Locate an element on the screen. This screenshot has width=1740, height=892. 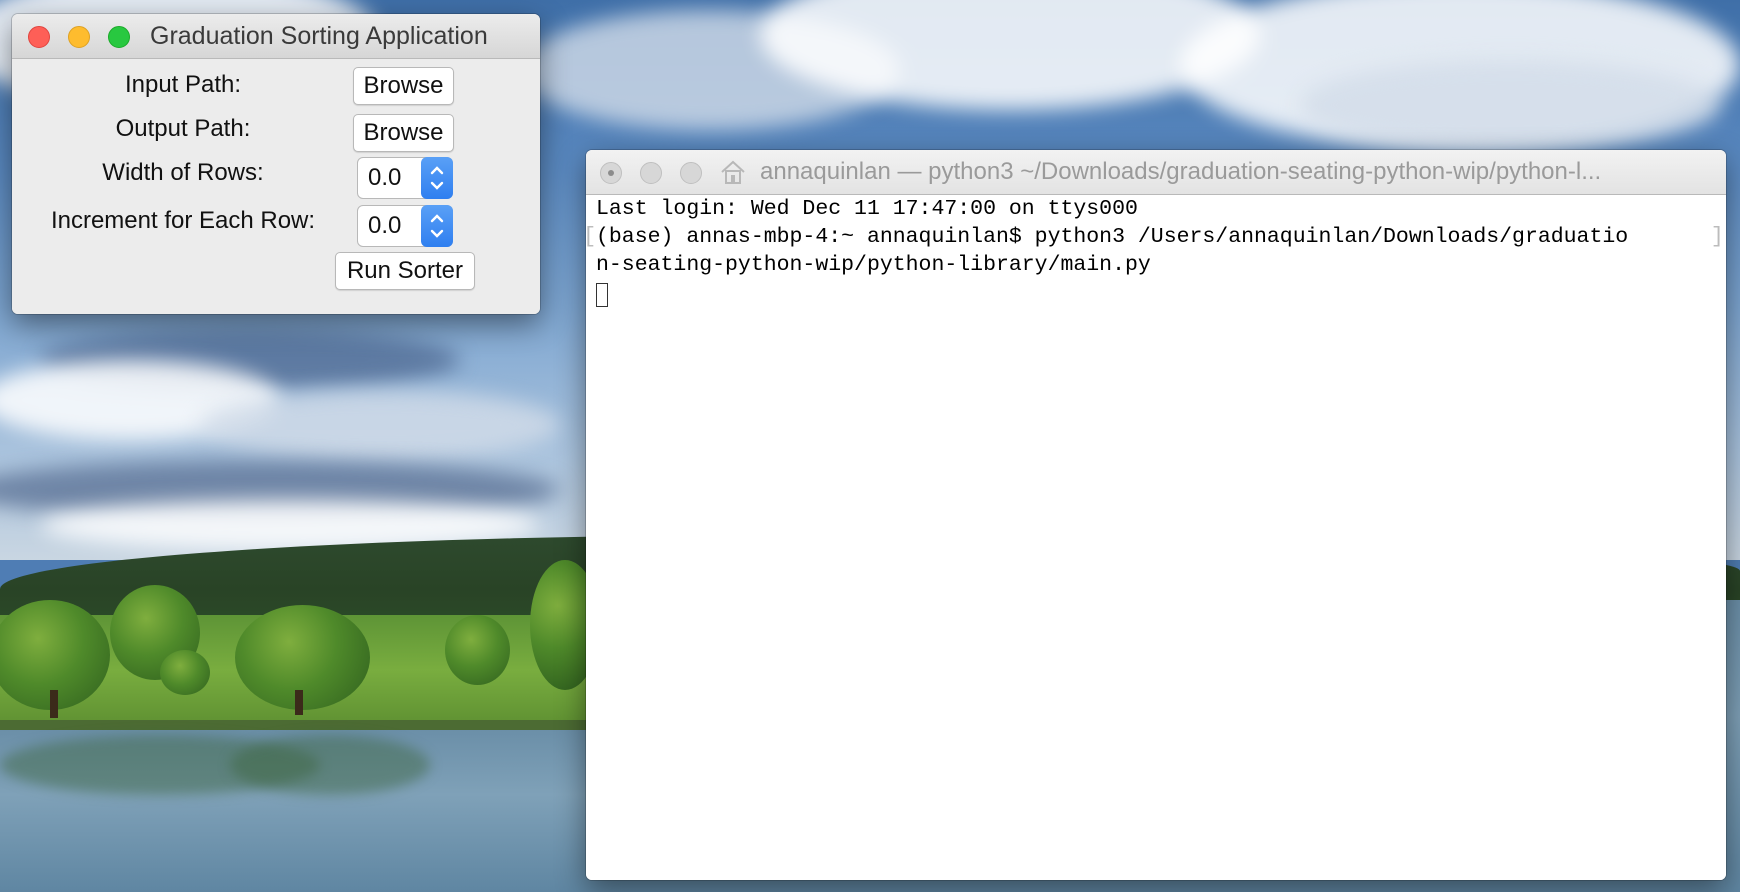
grad-titlebar: Graduation Sorting Application is located at coordinates (276, 36).